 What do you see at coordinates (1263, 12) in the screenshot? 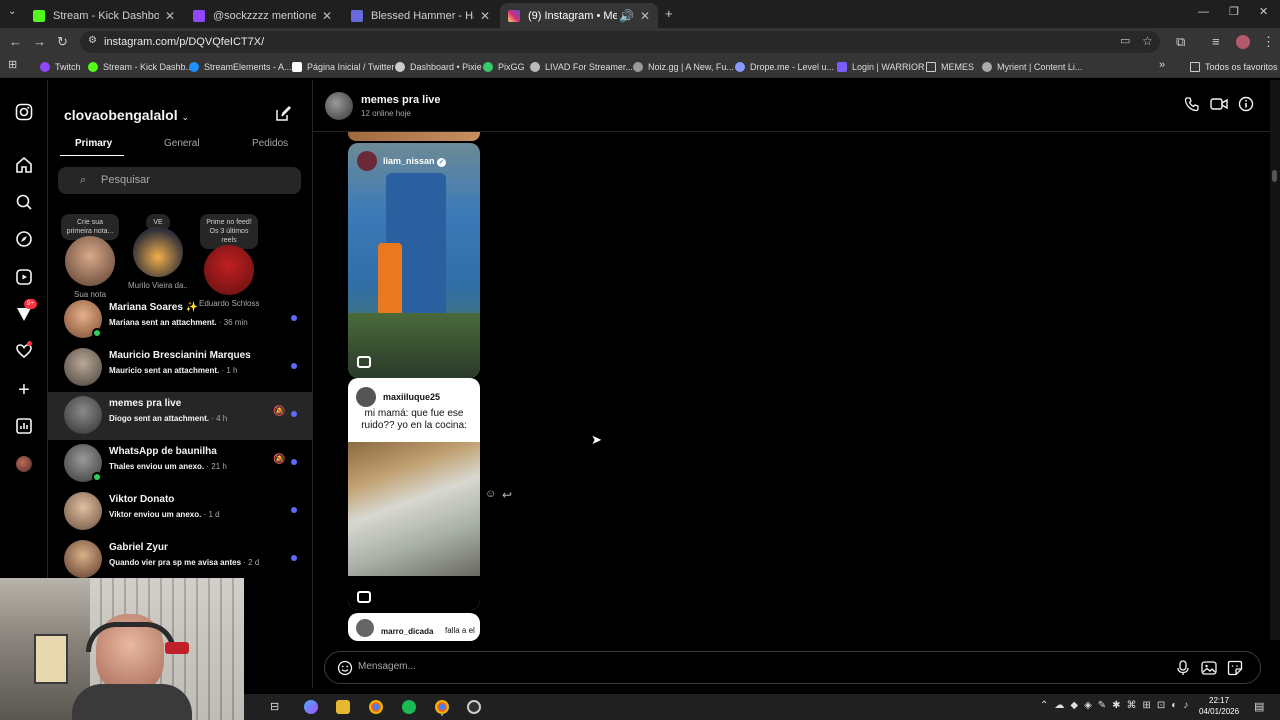
I see `window-close-icon: ✕` at bounding box center [1263, 12].